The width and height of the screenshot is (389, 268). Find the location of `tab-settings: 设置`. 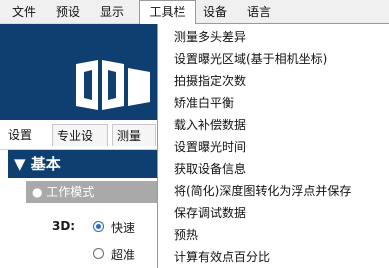

tab-settings: 设置 is located at coordinates (20, 135).